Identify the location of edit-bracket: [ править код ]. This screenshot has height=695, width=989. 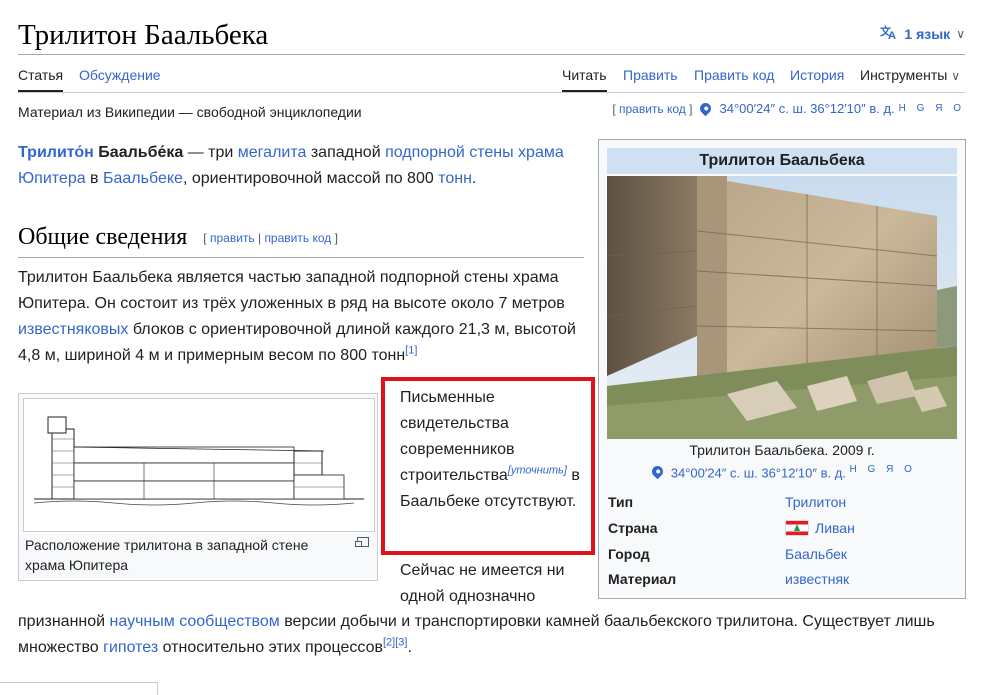
(652, 108).